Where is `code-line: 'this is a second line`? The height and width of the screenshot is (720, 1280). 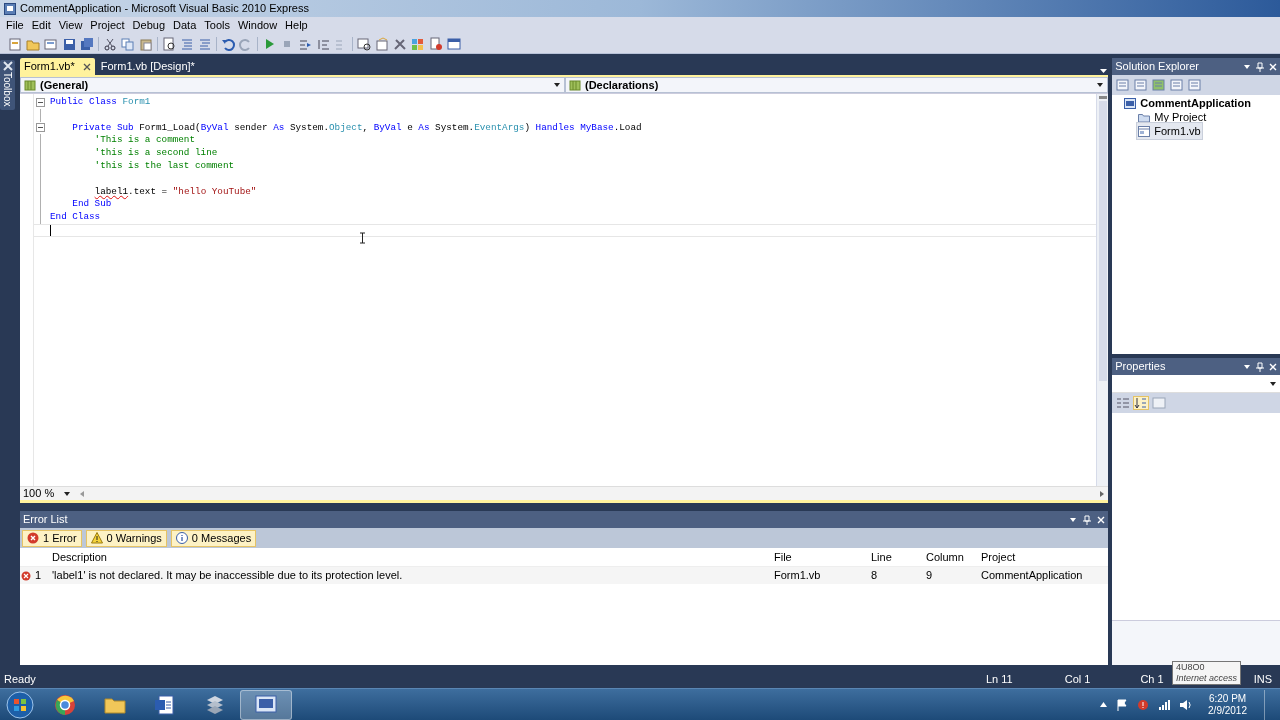
code-line: 'this is a second line is located at coordinates (155, 153).